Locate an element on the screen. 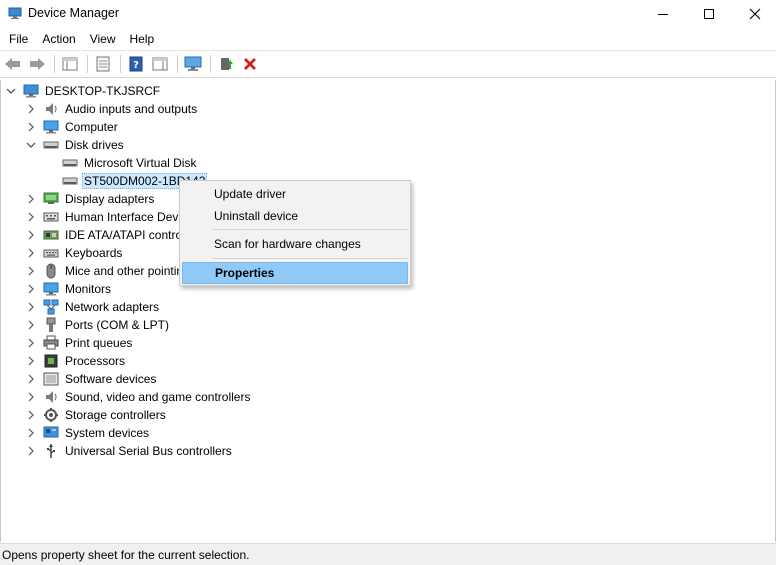  tree-item-microsoft-virtual-disk: Microsoft Virtual Disk is located at coordinates (130, 163).